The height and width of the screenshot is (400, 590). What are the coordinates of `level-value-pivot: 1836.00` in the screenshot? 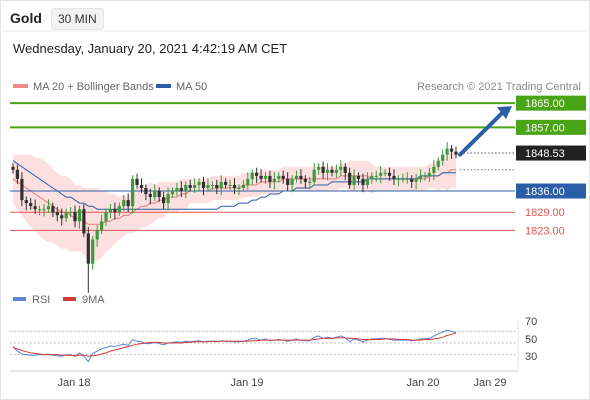 It's located at (545, 192).